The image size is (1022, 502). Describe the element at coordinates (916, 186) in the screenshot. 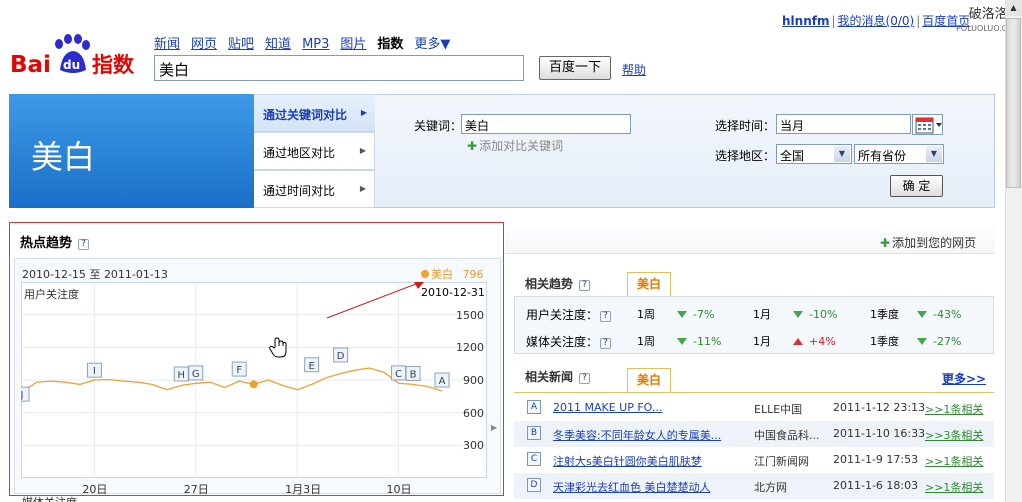

I see `confirm-button: 确 定` at that location.